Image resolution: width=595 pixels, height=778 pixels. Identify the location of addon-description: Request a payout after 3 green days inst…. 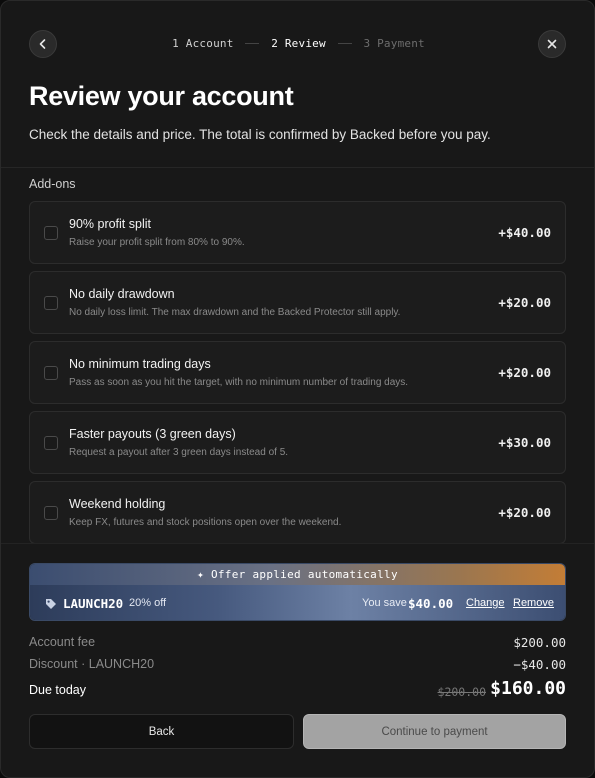
(179, 452).